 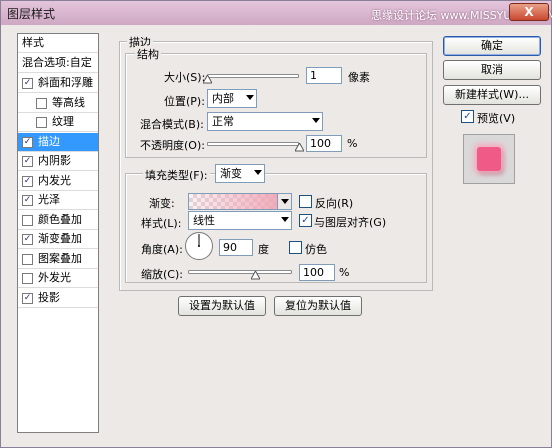 I want to click on style-item: 等高线, so click(x=58, y=103).